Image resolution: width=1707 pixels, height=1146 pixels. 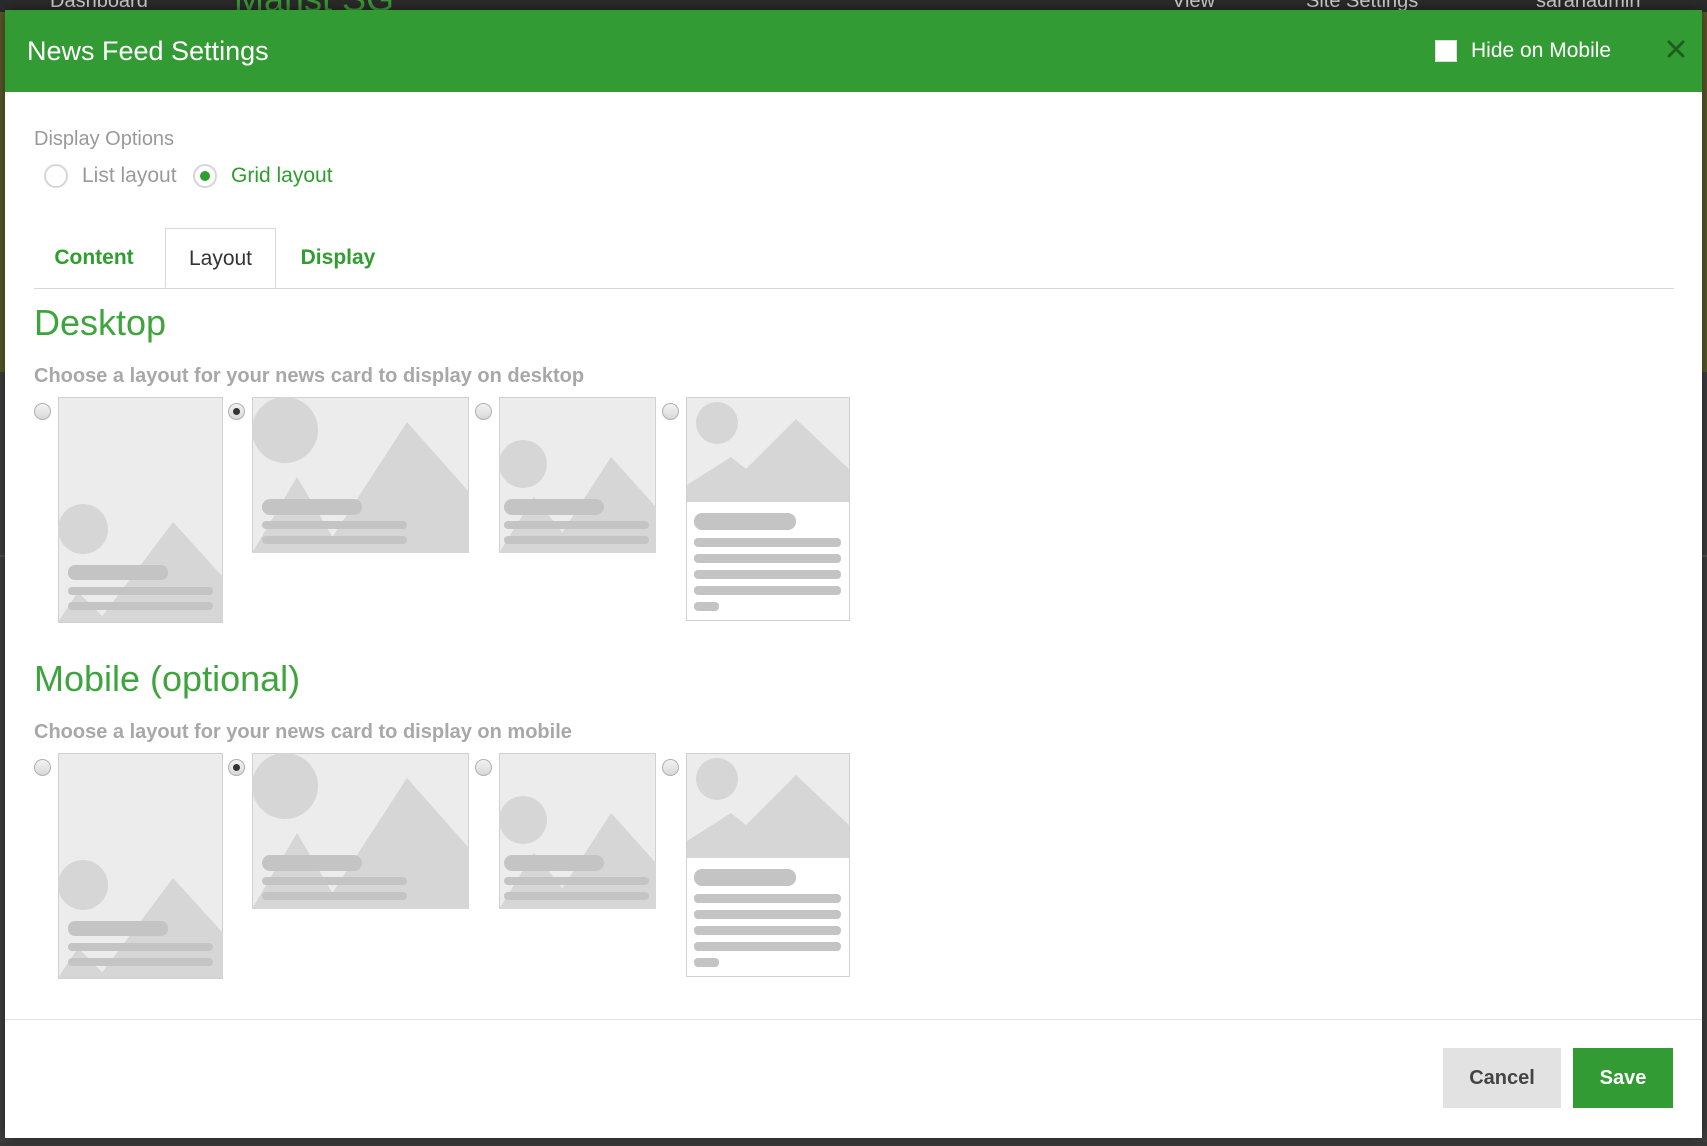 I want to click on modal-title: News Feed Settings, so click(x=148, y=51).